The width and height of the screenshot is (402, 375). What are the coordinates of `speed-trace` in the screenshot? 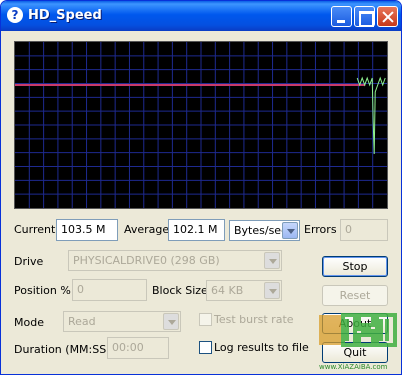 It's located at (371, 115).